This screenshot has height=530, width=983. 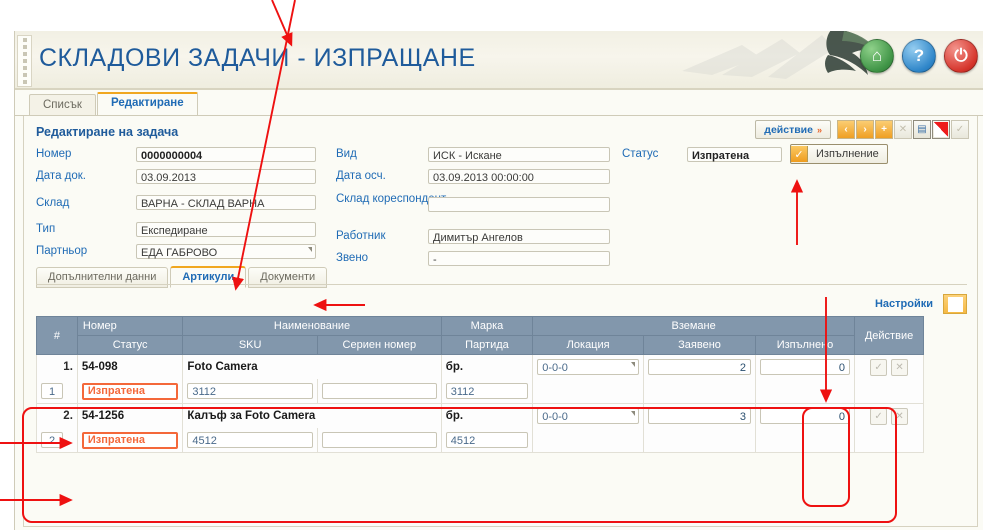 What do you see at coordinates (226, 229) in the screenshot?
I see `field-tip-input: Експедиране` at bounding box center [226, 229].